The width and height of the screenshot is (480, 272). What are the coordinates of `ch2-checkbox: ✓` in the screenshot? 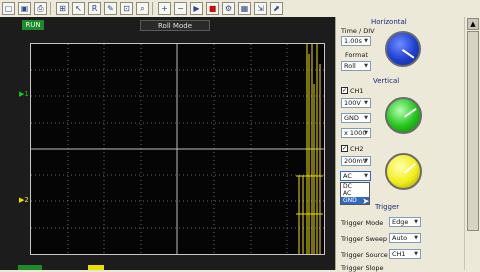 It's located at (344, 148).